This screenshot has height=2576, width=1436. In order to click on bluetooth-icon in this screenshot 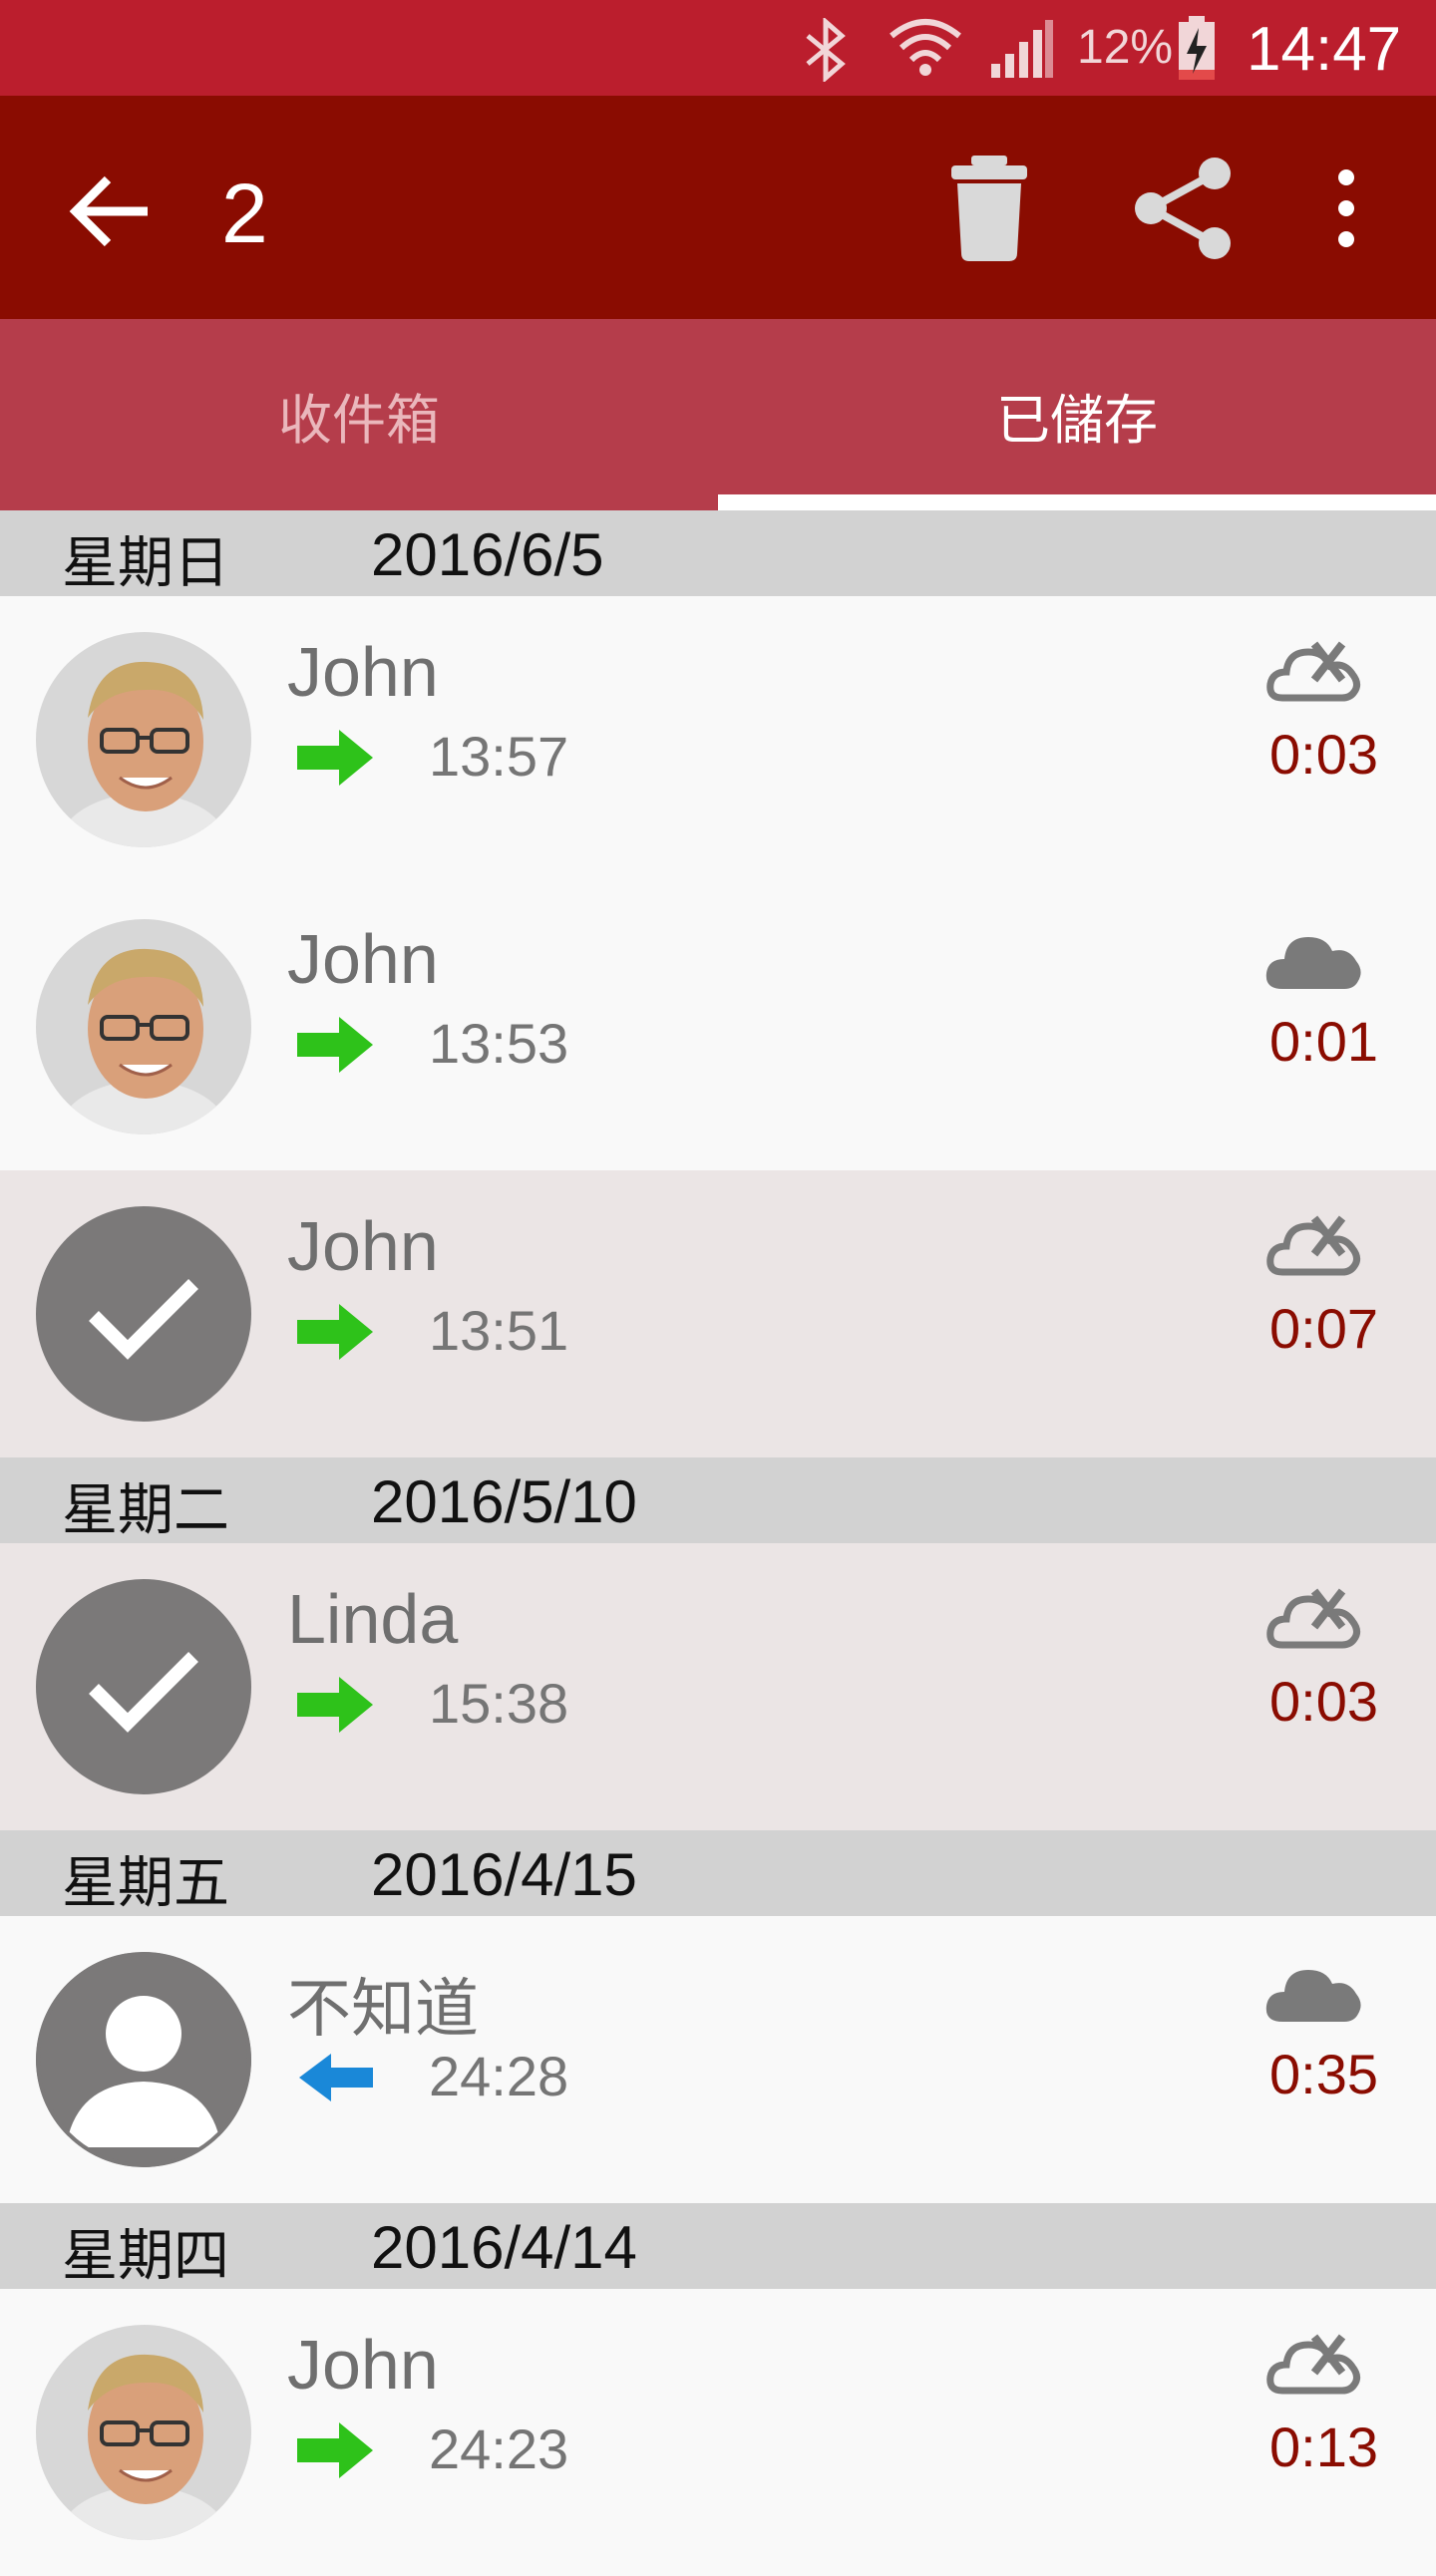, I will do `click(826, 50)`.